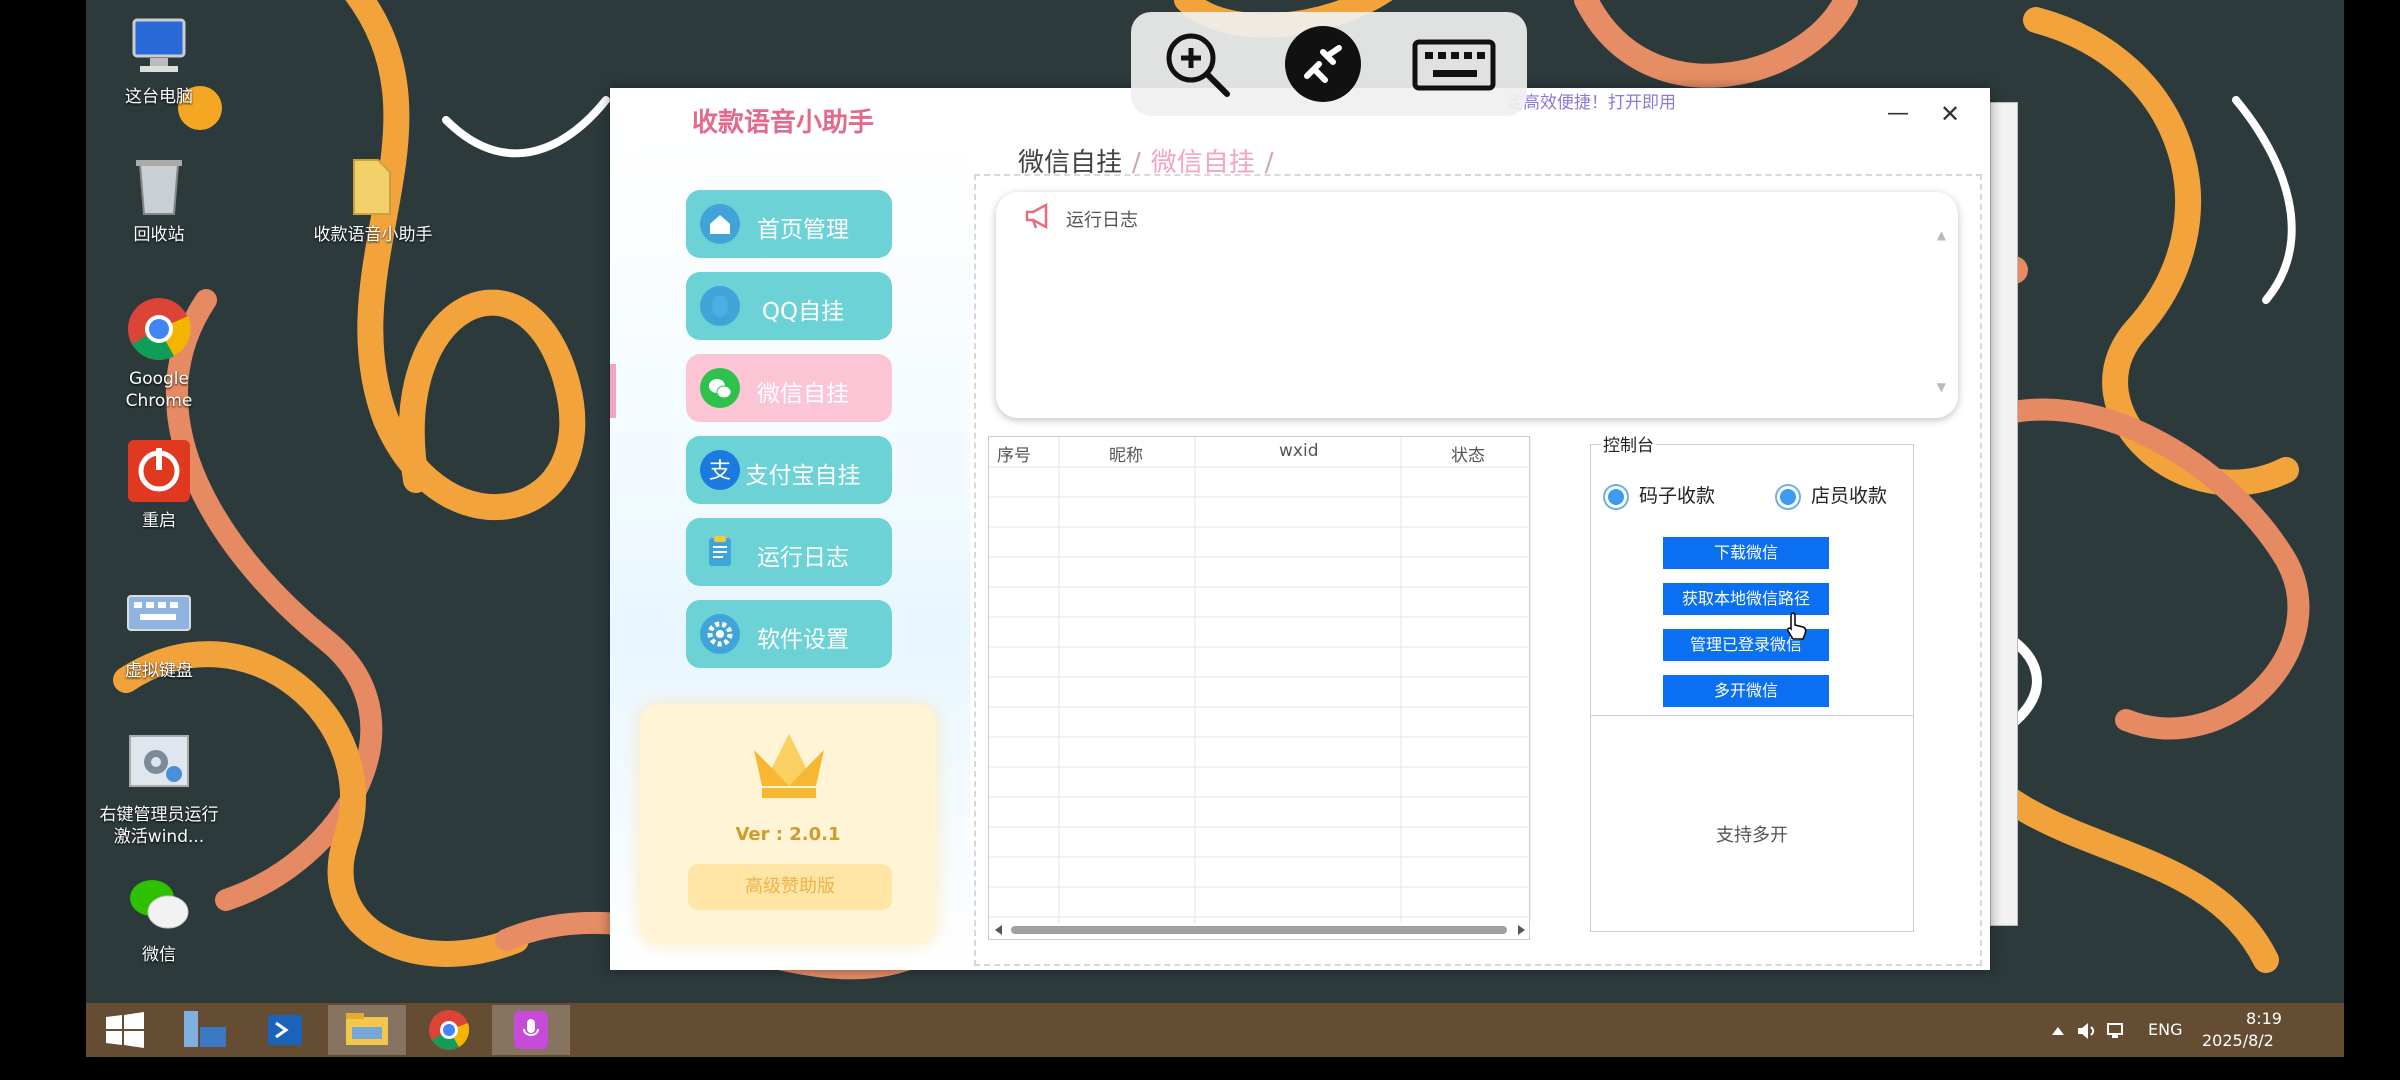  I want to click on desktop-icon-recycle-bin: 回收站, so click(159, 199).